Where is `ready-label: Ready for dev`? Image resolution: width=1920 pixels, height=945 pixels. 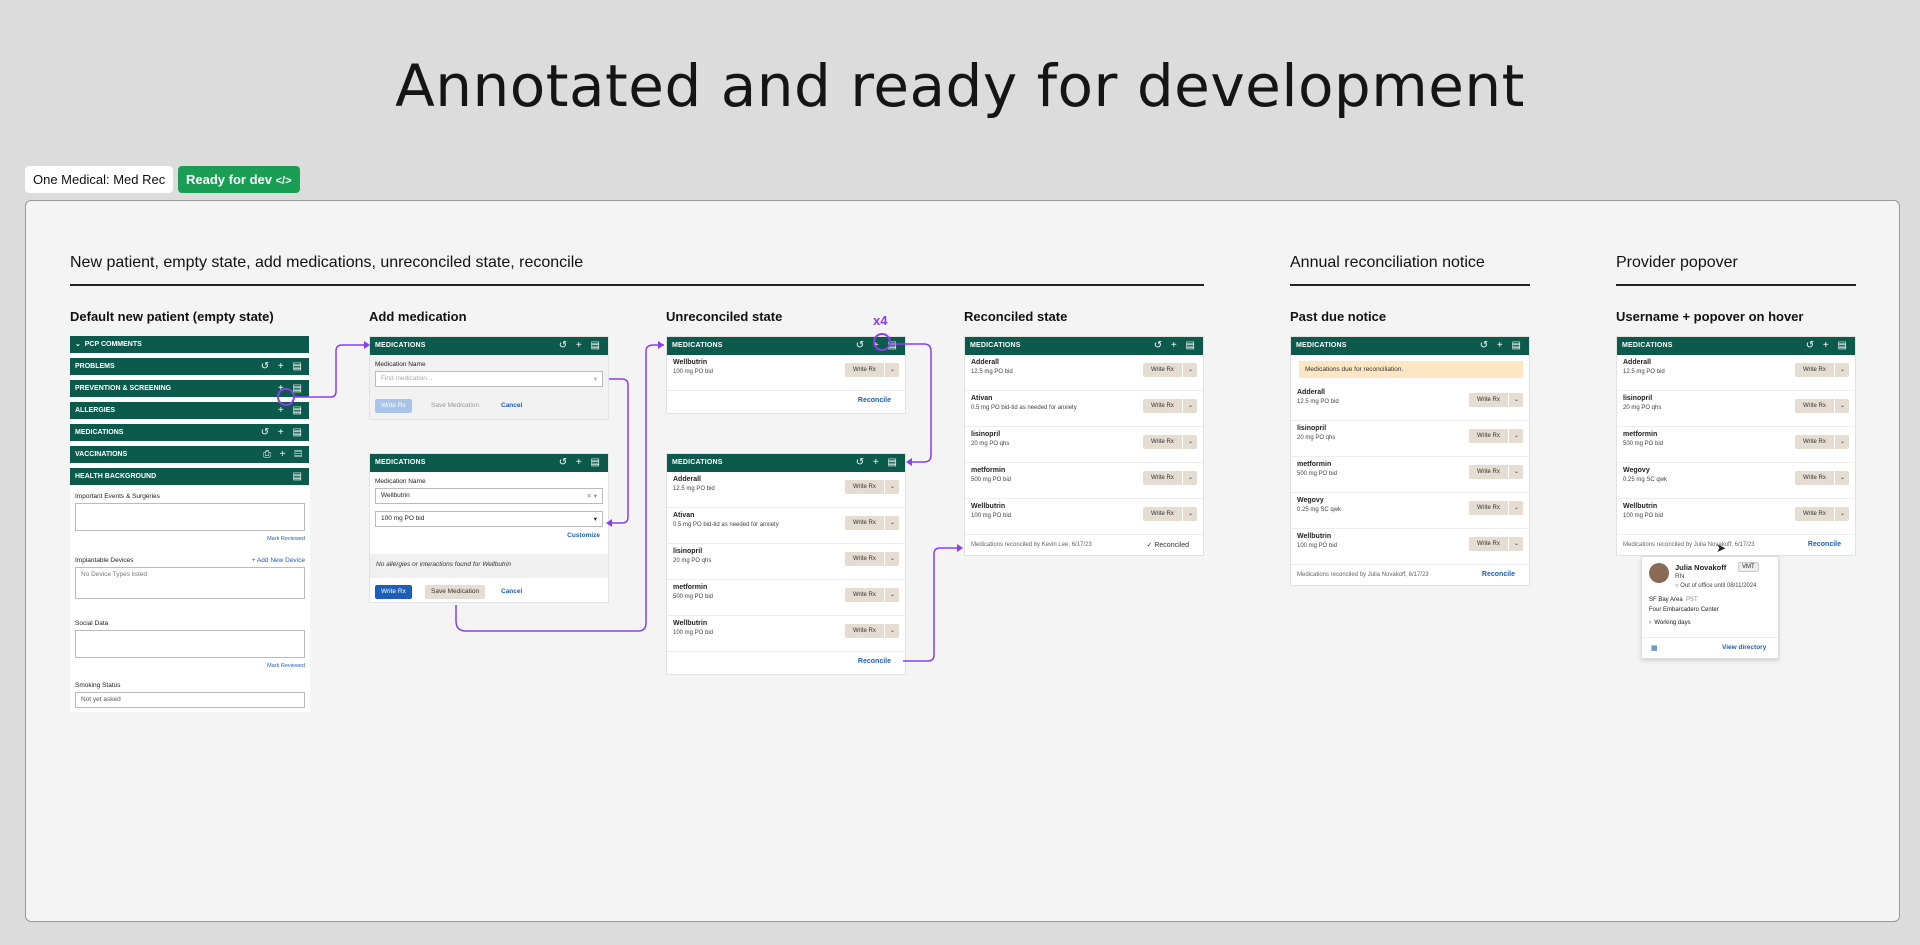 ready-label: Ready for dev is located at coordinates (229, 179).